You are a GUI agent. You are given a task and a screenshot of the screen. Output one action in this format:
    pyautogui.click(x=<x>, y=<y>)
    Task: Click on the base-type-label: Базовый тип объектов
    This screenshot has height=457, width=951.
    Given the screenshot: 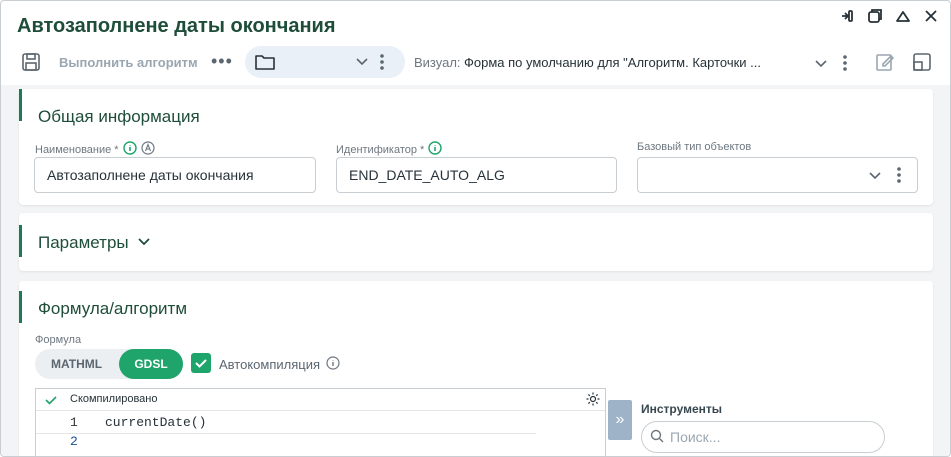 What is the action you would take?
    pyautogui.click(x=694, y=147)
    